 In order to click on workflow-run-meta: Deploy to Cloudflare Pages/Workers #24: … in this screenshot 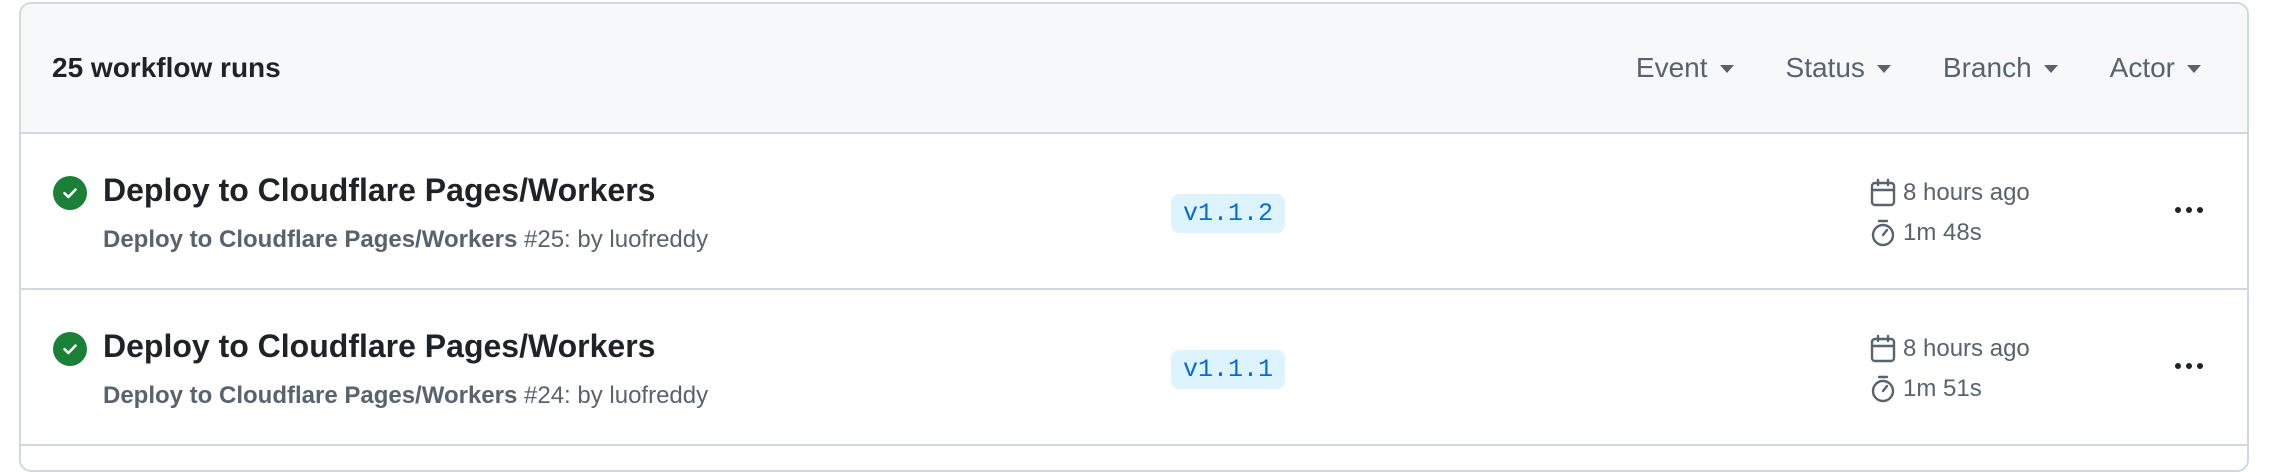, I will do `click(405, 396)`.